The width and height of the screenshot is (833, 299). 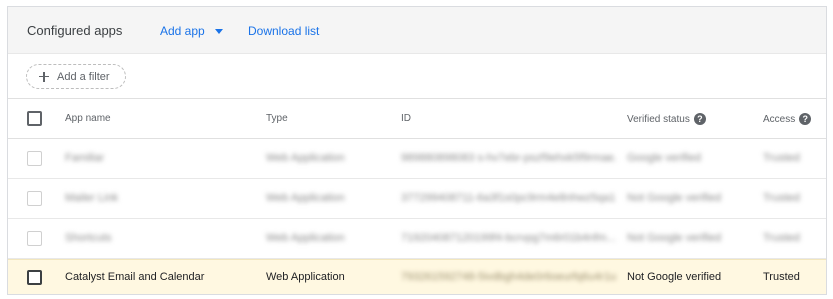 What do you see at coordinates (134, 277) in the screenshot?
I see `app-name-cell: Catalyst Email and Calendar` at bounding box center [134, 277].